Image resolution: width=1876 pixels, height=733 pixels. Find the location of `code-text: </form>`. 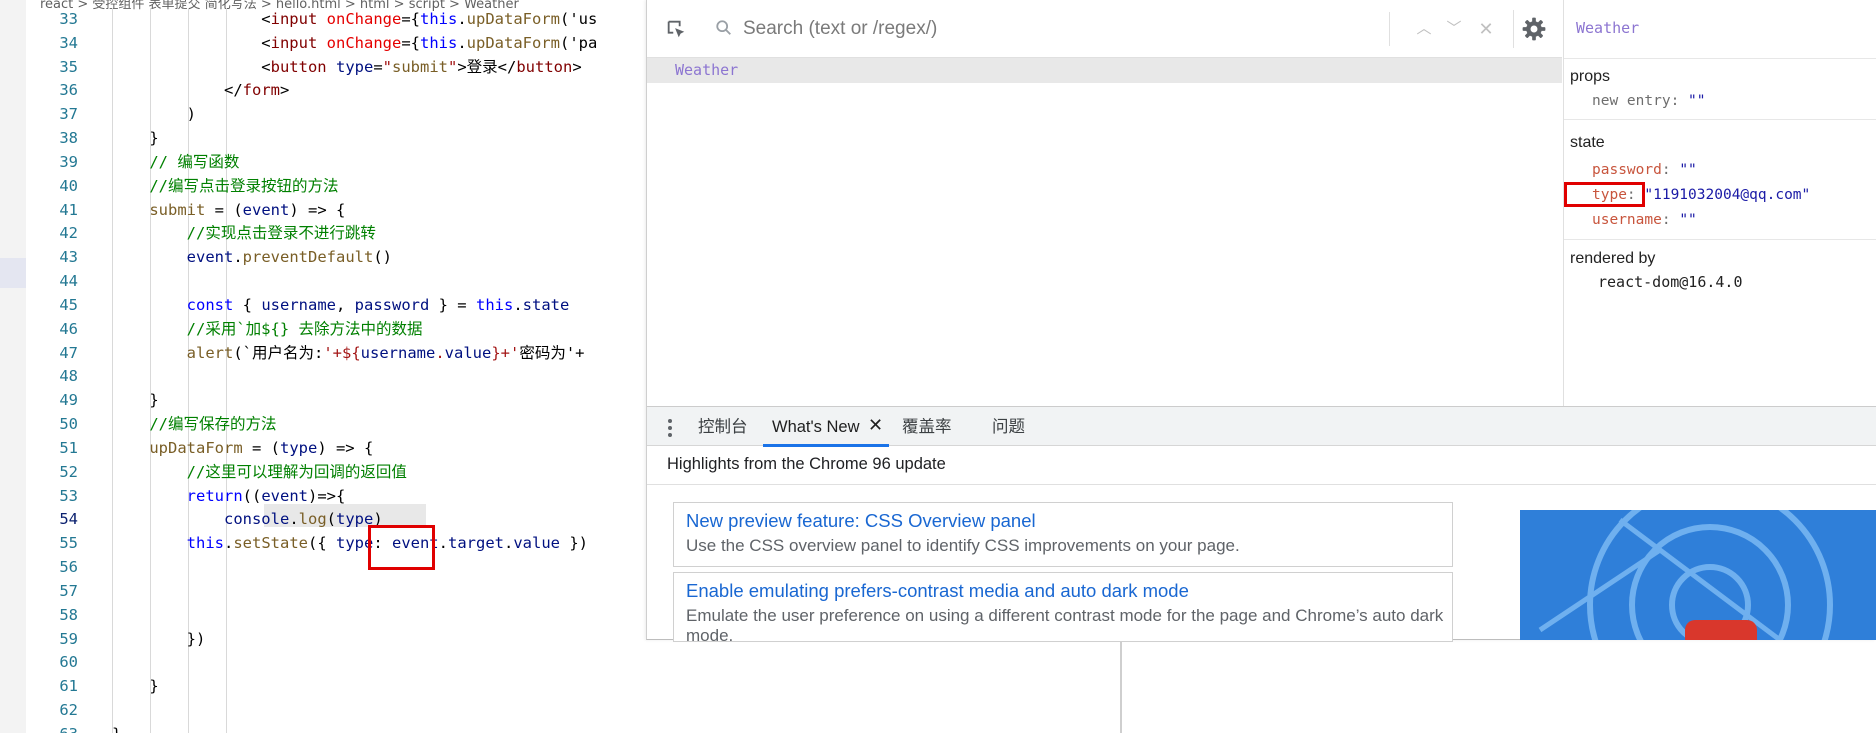

code-text: </form> is located at coordinates (200, 91).